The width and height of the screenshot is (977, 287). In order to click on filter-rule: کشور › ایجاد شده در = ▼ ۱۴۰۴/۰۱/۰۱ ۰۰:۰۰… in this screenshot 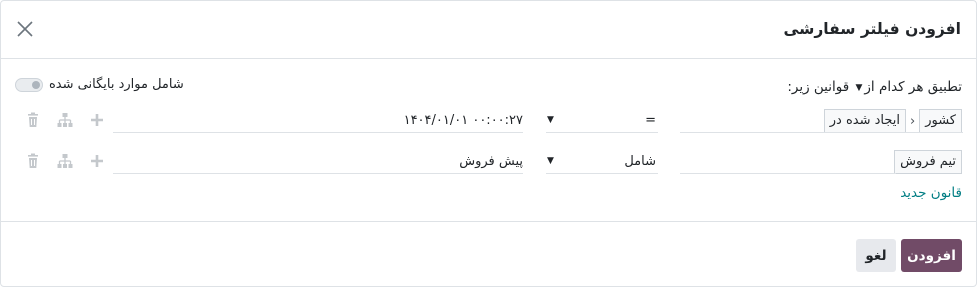, I will do `click(488, 122)`.